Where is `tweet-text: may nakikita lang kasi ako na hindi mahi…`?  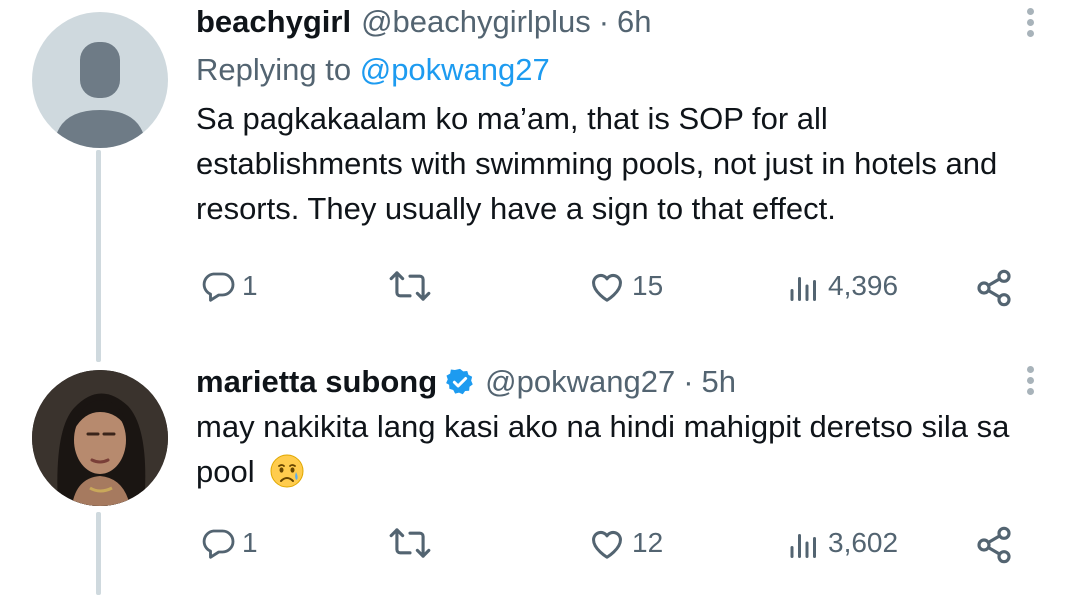
tweet-text: may nakikita lang kasi ako na hindi mahi… is located at coordinates (618, 449).